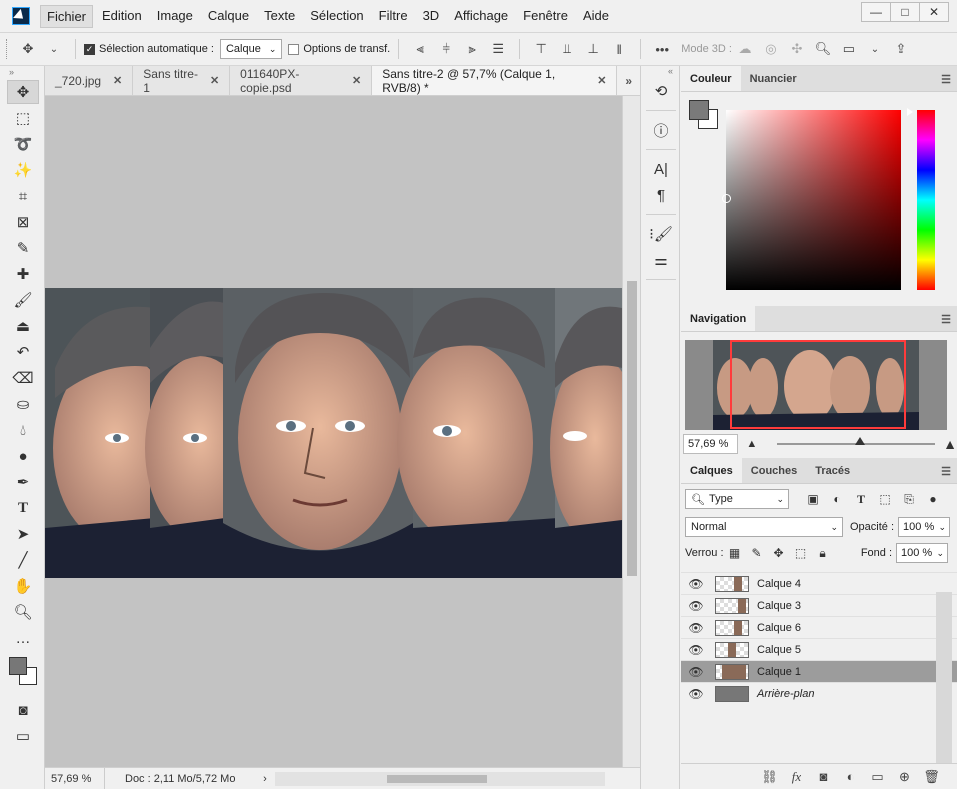 The height and width of the screenshot is (789, 957). Describe the element at coordinates (875, 49) in the screenshot. I see `workspace-chevron-icon: ⌄` at that location.